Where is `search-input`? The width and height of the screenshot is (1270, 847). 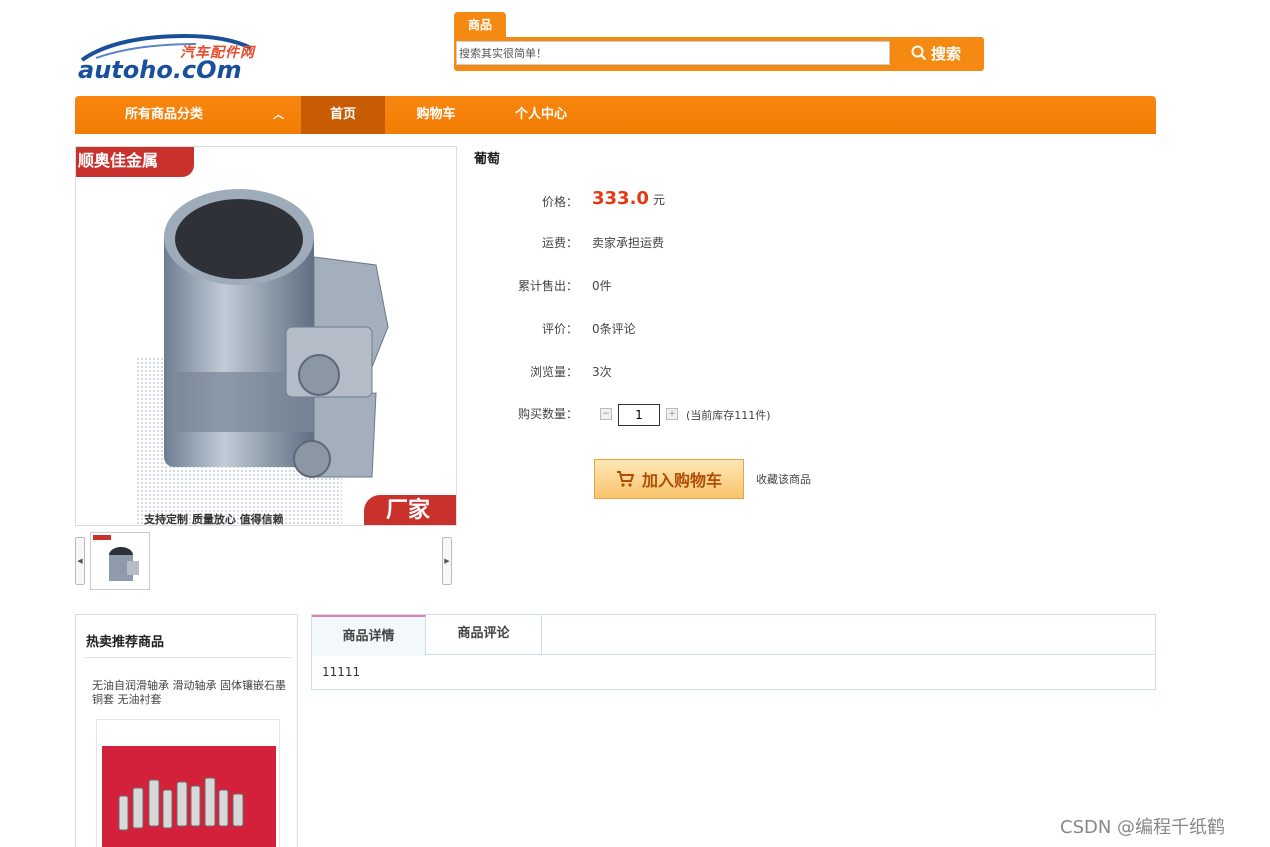
search-input is located at coordinates (673, 53).